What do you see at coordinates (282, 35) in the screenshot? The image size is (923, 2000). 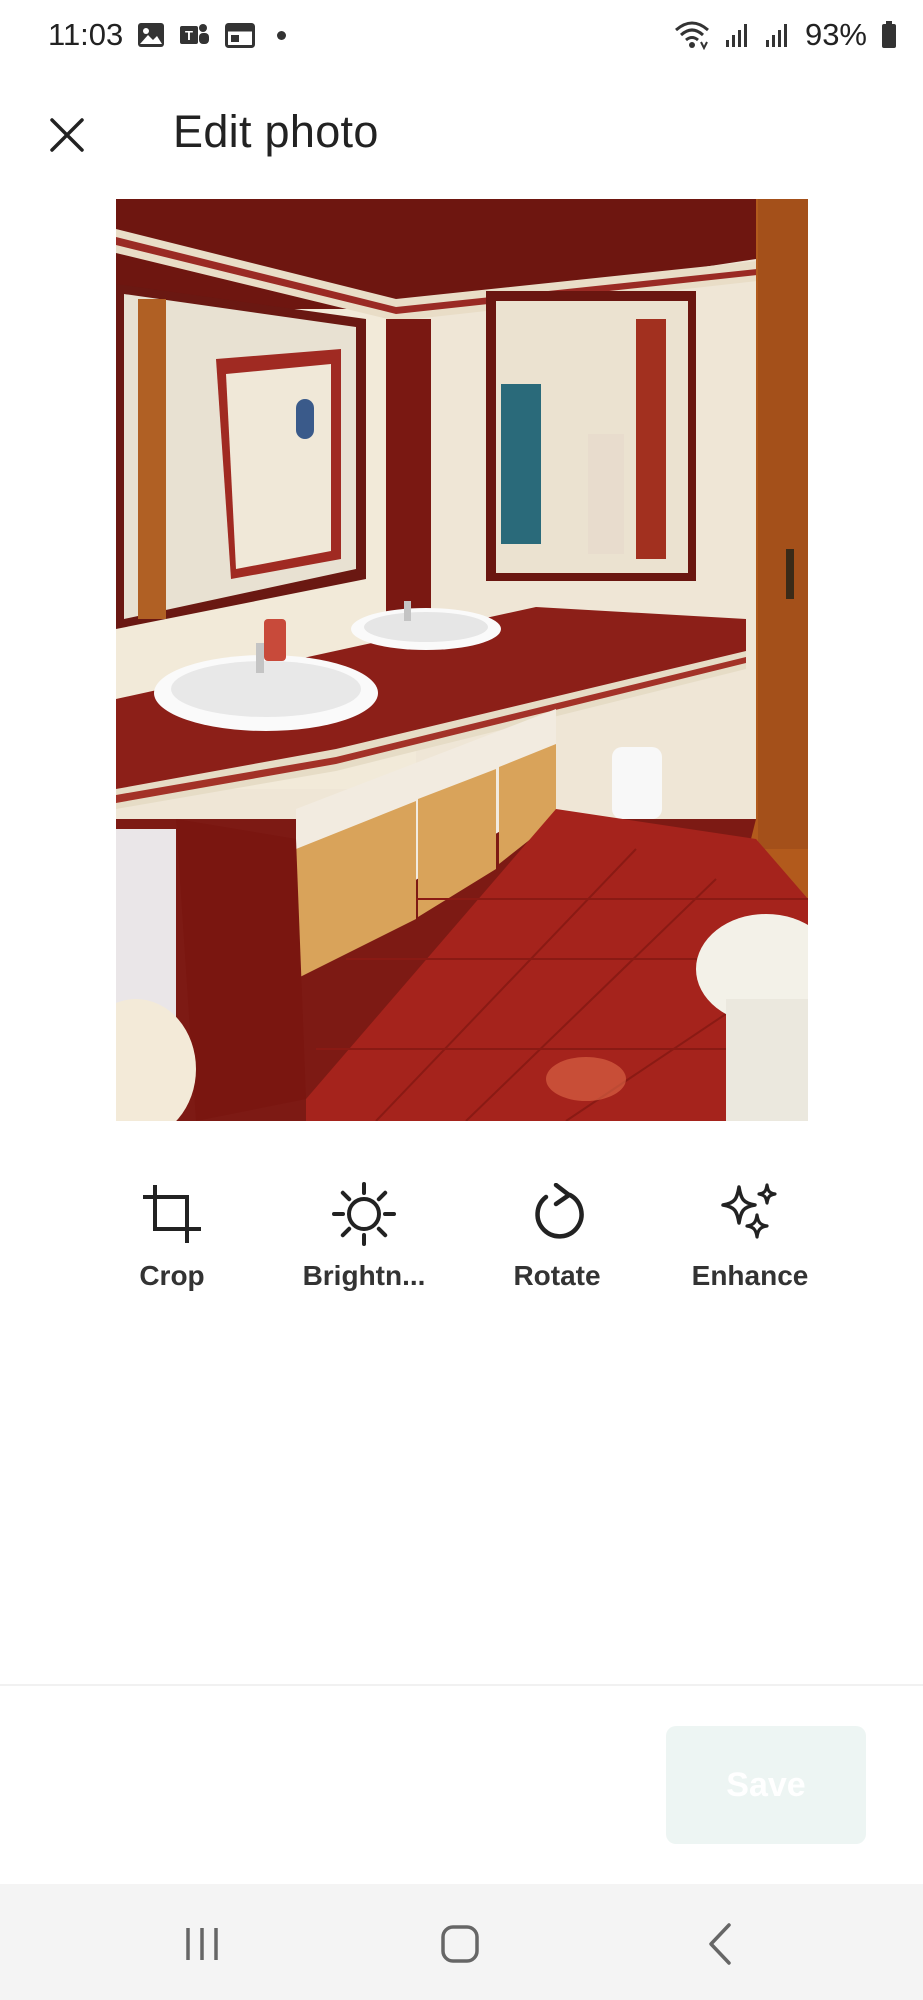 I see `notification-dot` at bounding box center [282, 35].